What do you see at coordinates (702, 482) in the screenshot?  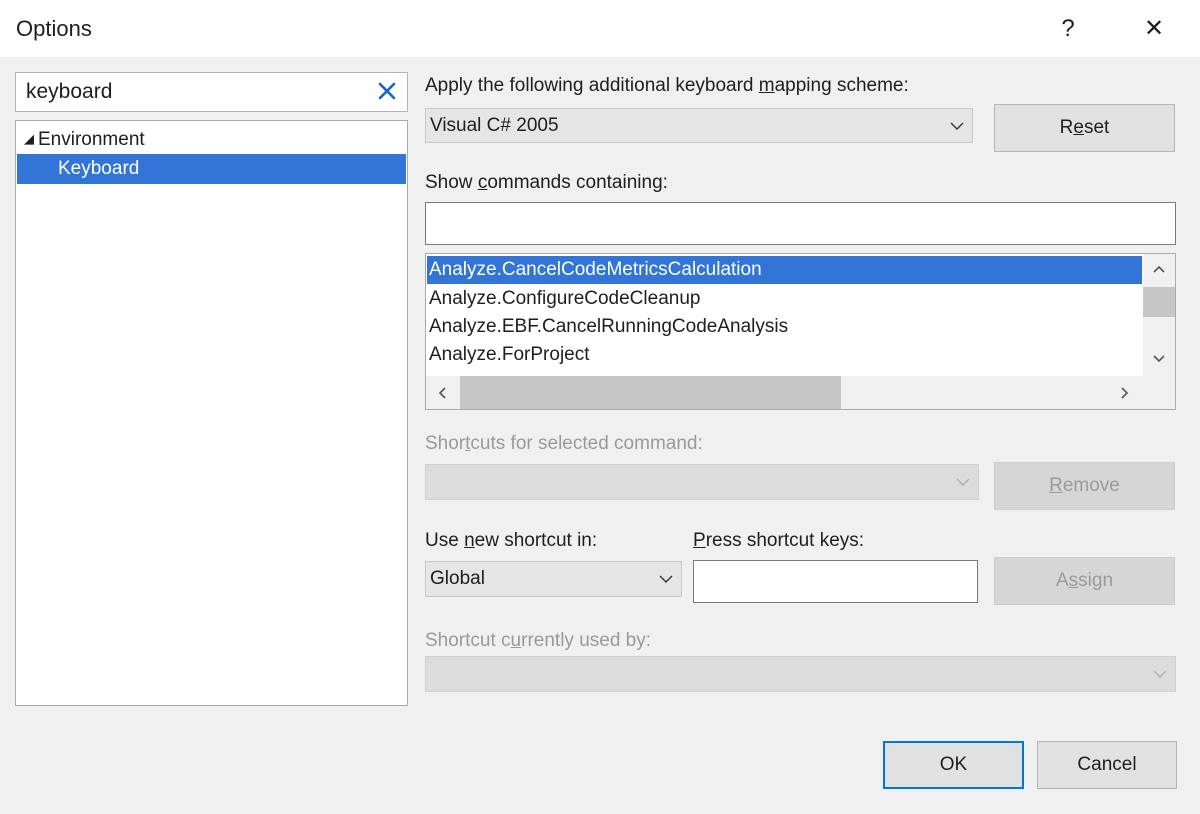 I see `shortcuts-combo` at bounding box center [702, 482].